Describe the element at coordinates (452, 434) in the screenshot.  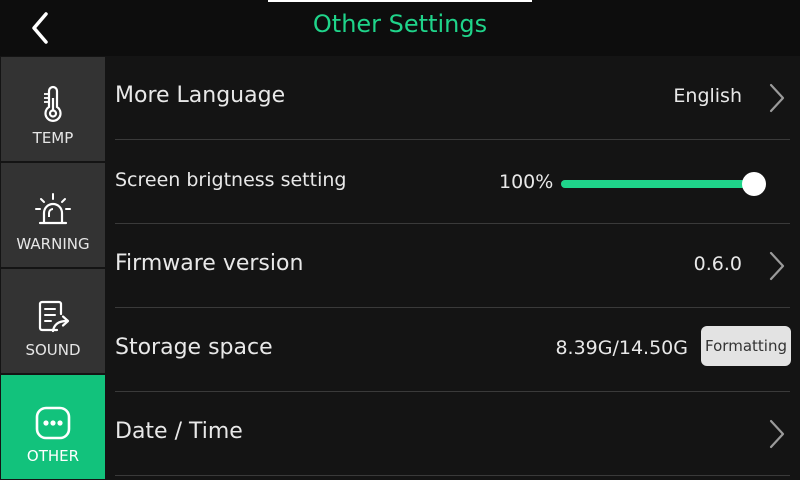
I see `row-date-time: Date / Time` at that location.